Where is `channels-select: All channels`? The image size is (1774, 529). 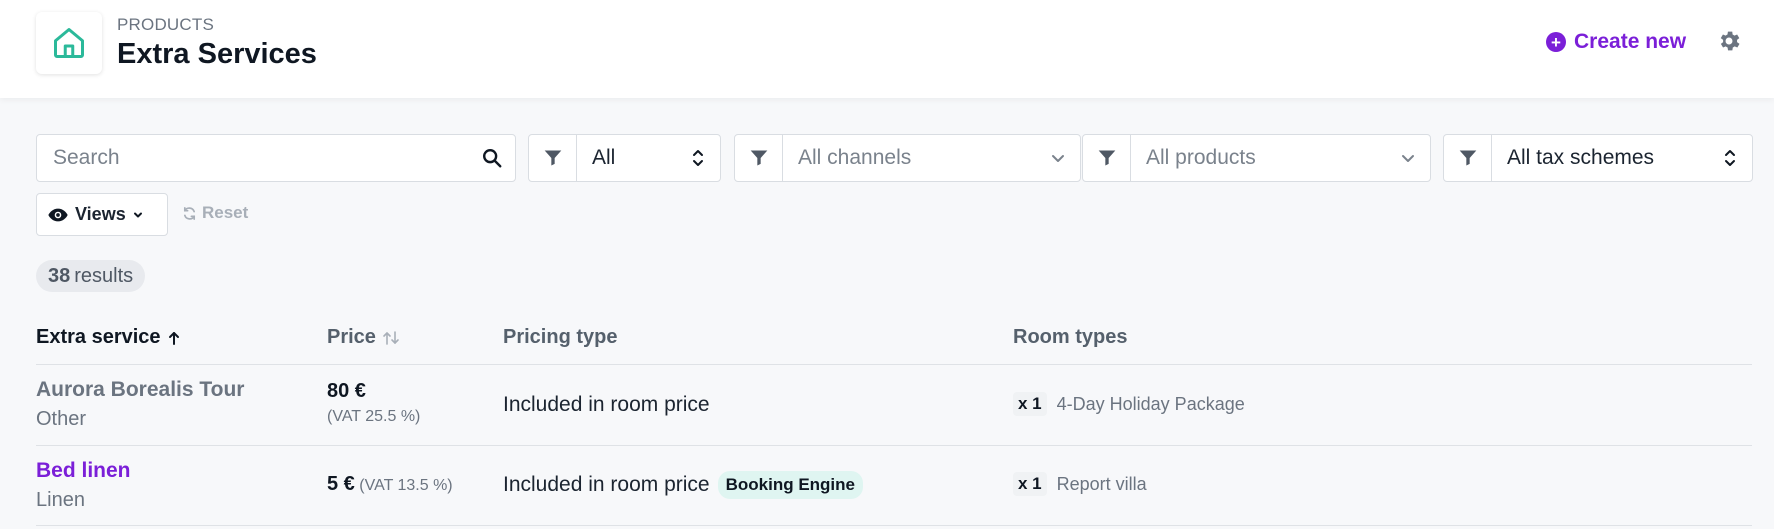
channels-select: All channels is located at coordinates (931, 158).